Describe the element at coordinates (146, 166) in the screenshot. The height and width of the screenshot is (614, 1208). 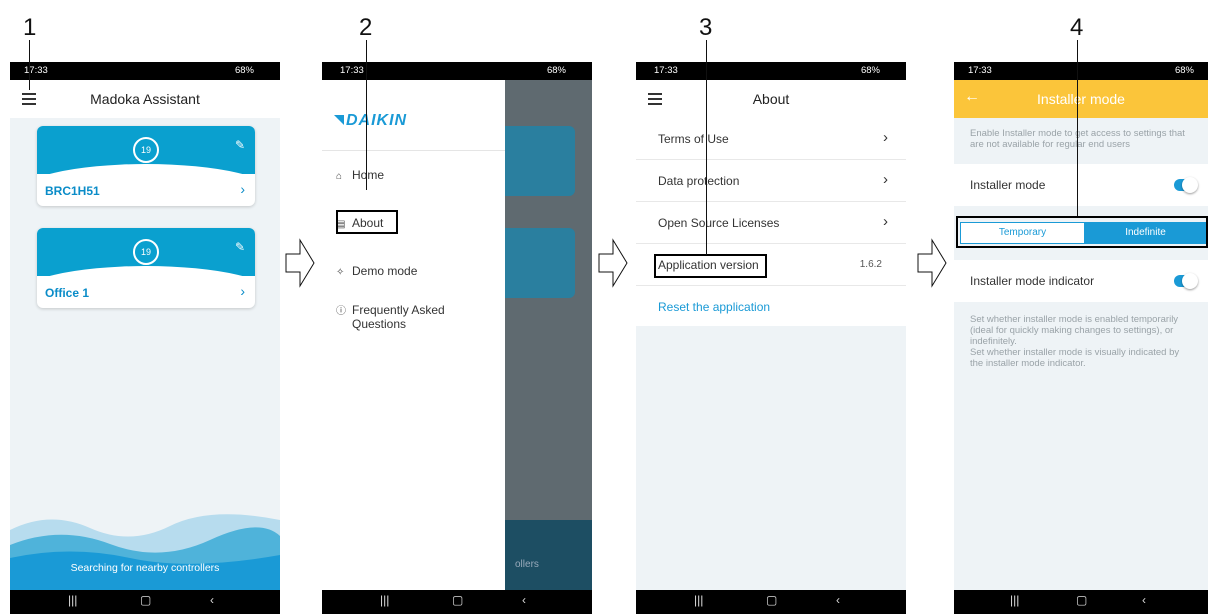
I see `controller-card: 19 ✎ BRC1H51 ›` at that location.